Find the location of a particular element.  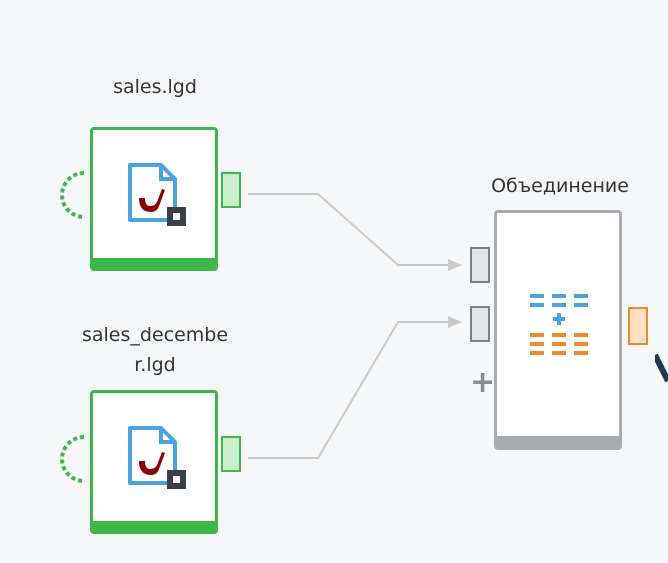

reader-node-sales_december is located at coordinates (154, 462).